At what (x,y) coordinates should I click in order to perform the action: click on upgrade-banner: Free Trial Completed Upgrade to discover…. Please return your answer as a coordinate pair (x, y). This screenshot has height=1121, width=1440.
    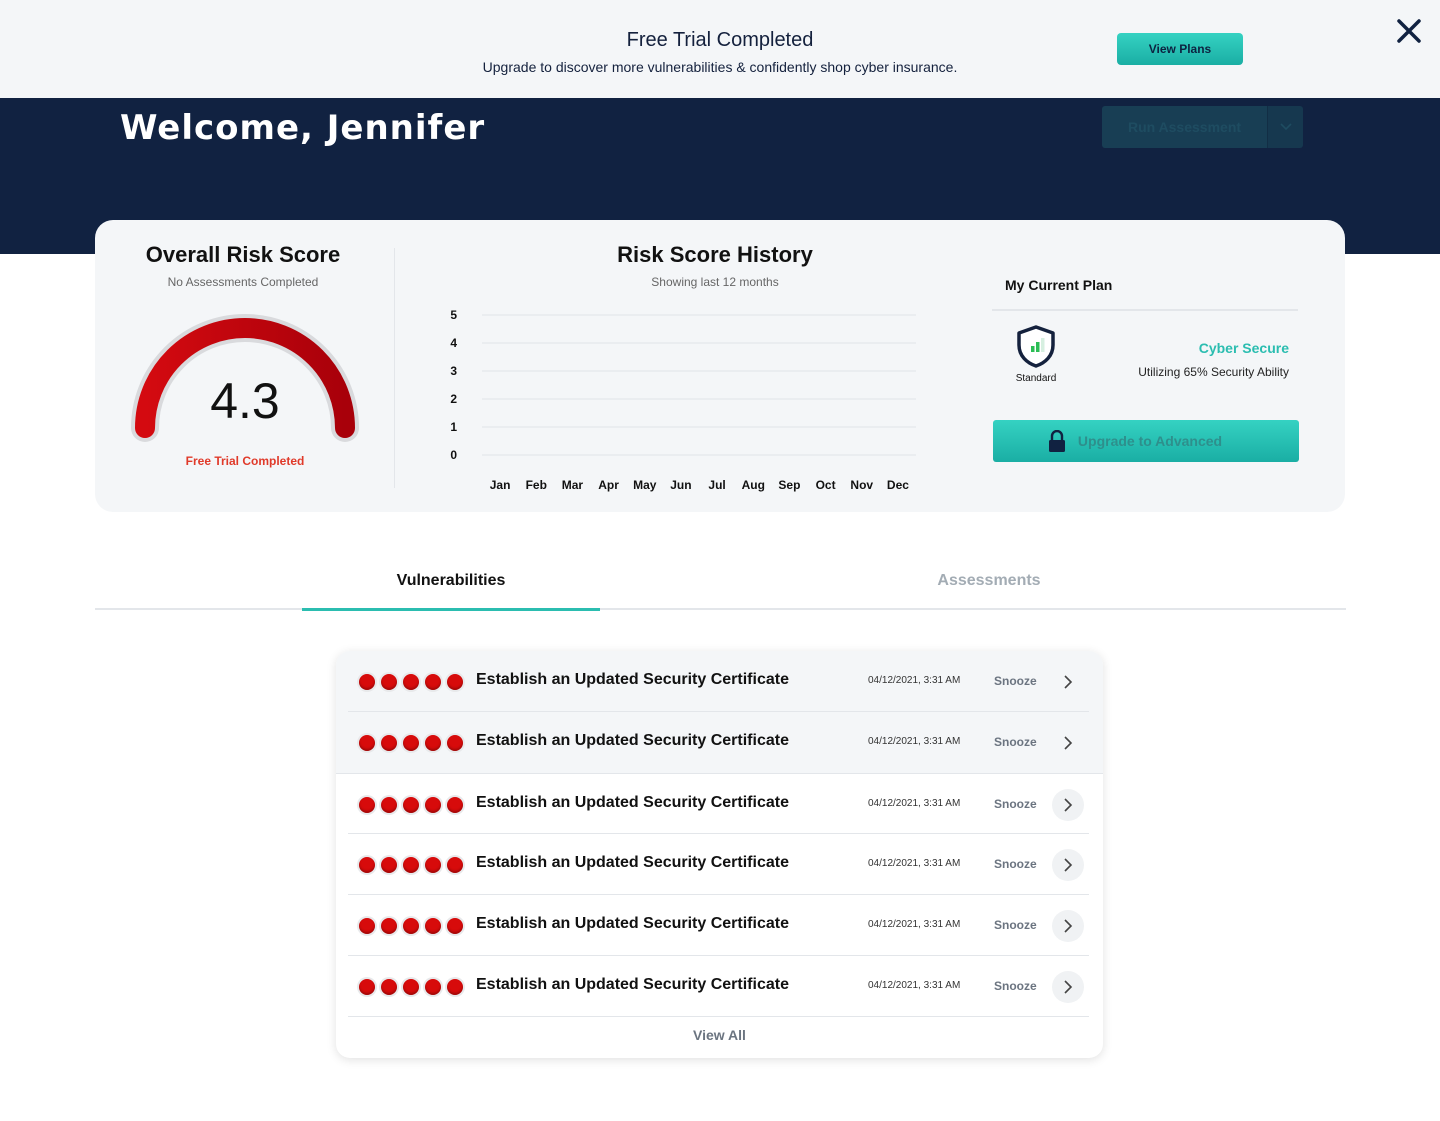
    Looking at the image, I should click on (720, 49).